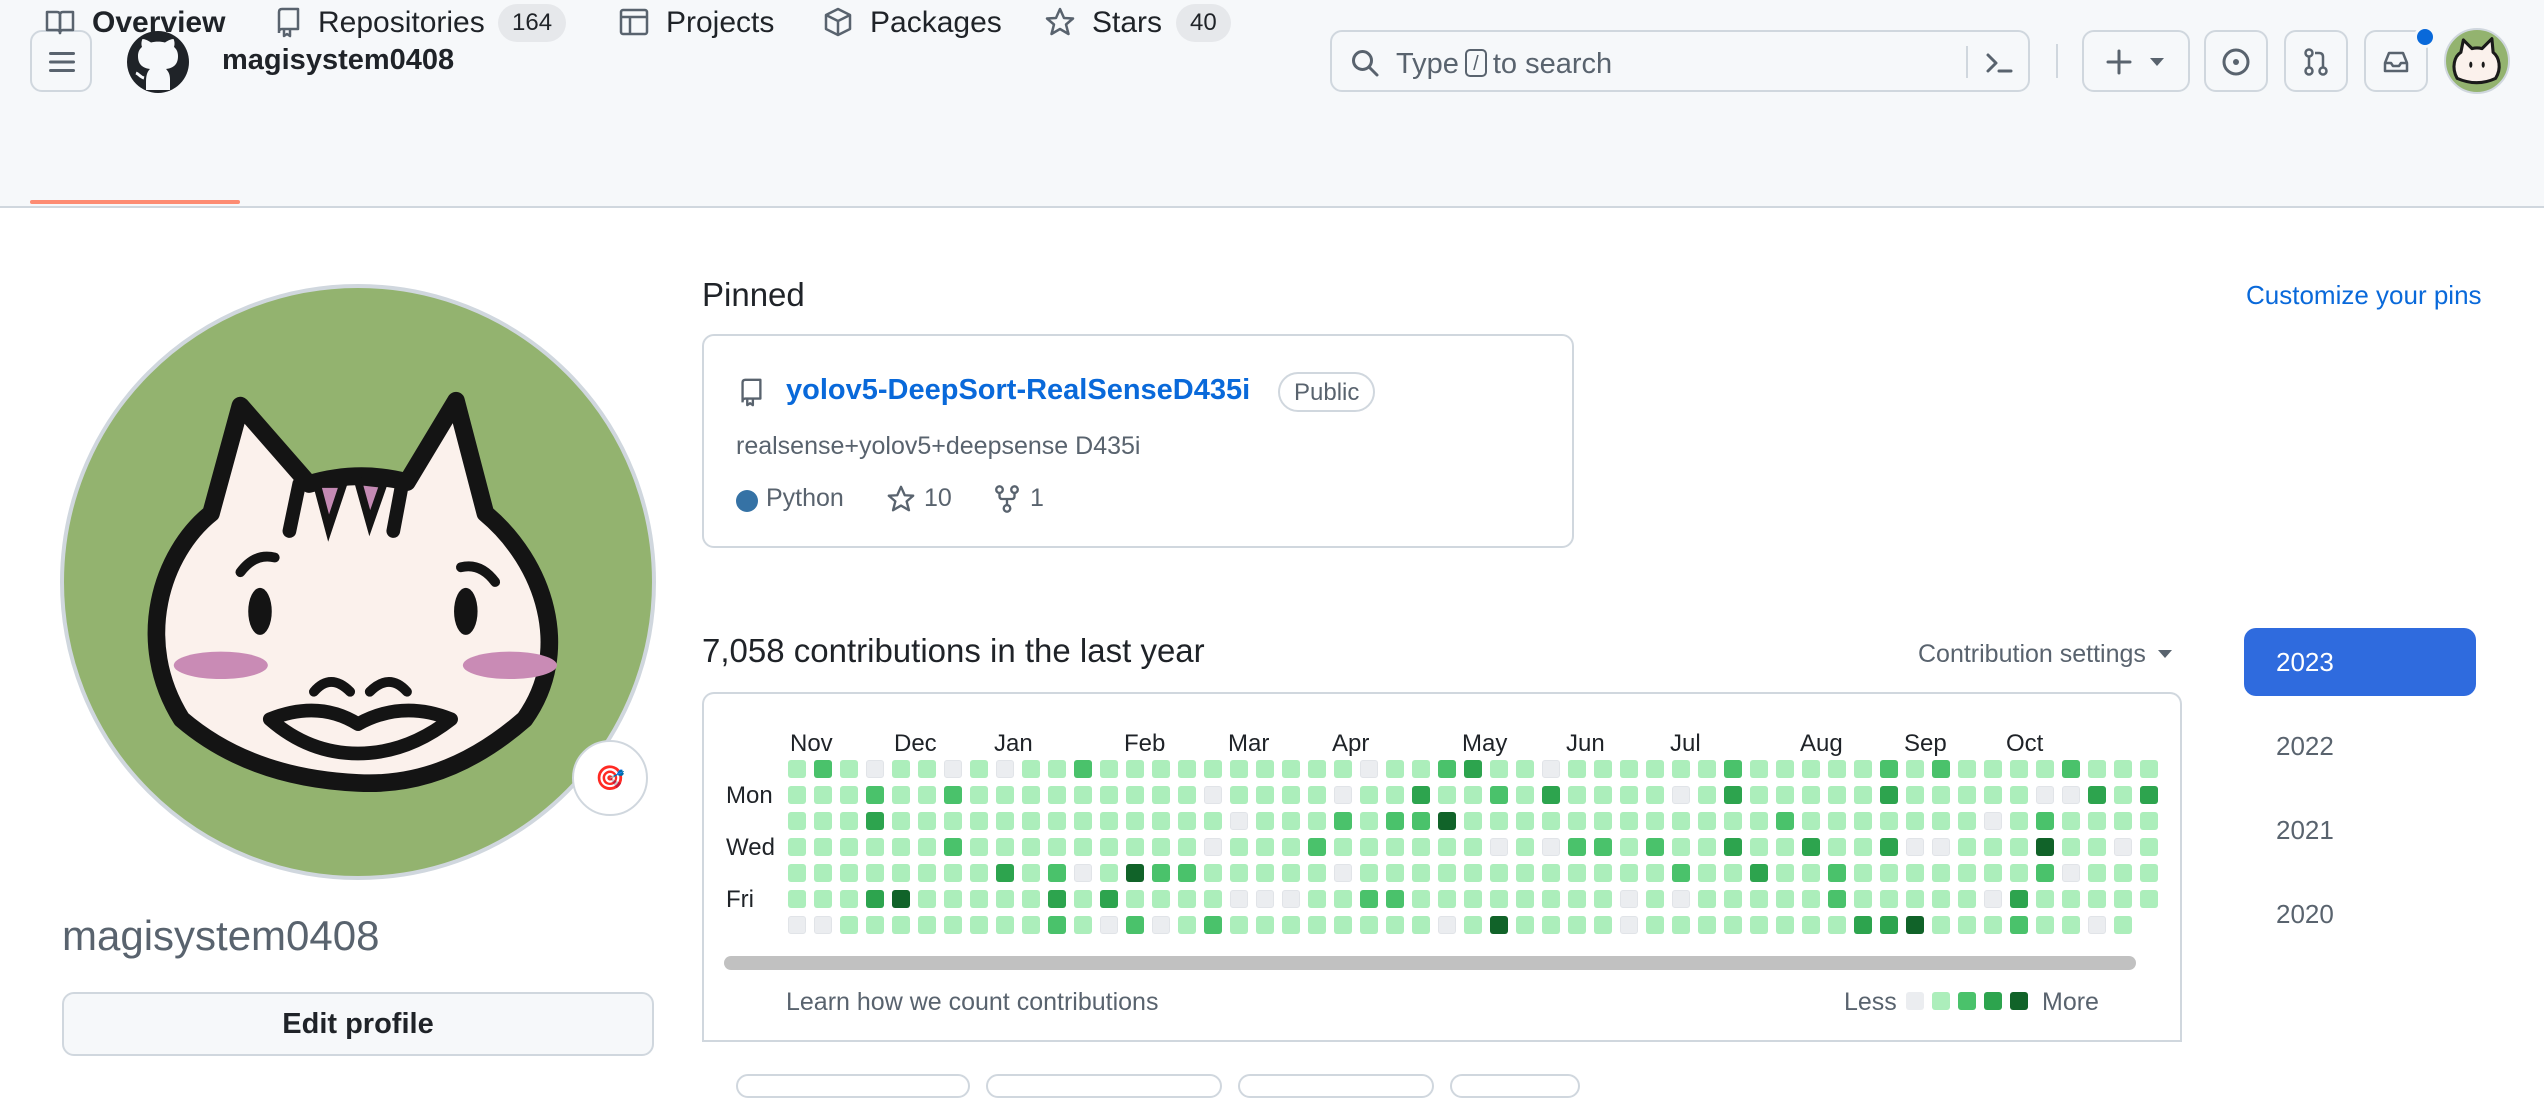 This screenshot has height=1098, width=2544. What do you see at coordinates (938, 498) in the screenshot?
I see `stars-count: 10` at bounding box center [938, 498].